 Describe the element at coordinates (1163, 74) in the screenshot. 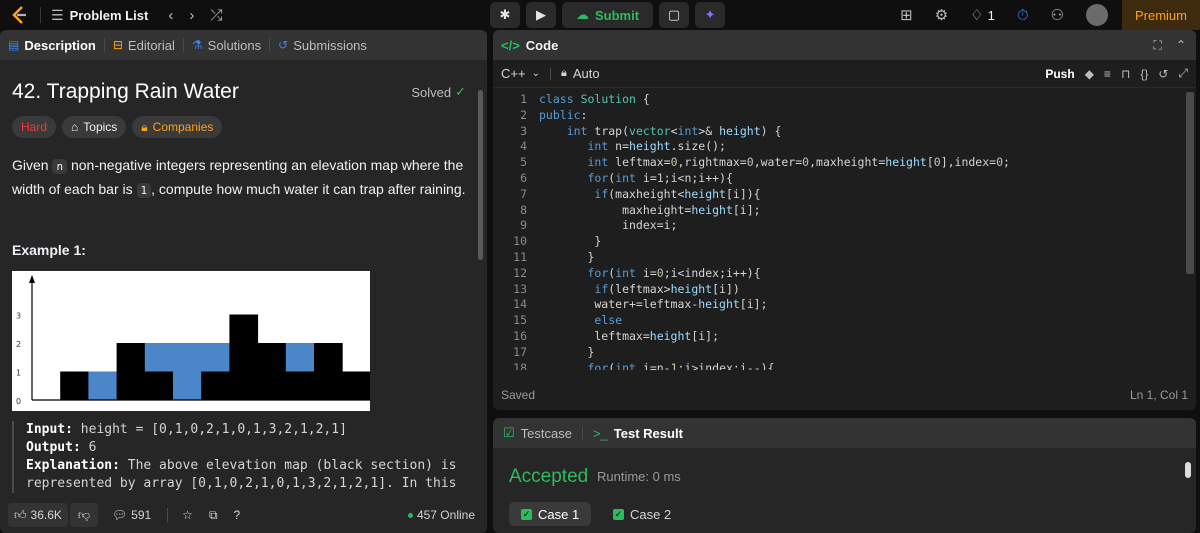

I see `reset-icon: ↺` at that location.